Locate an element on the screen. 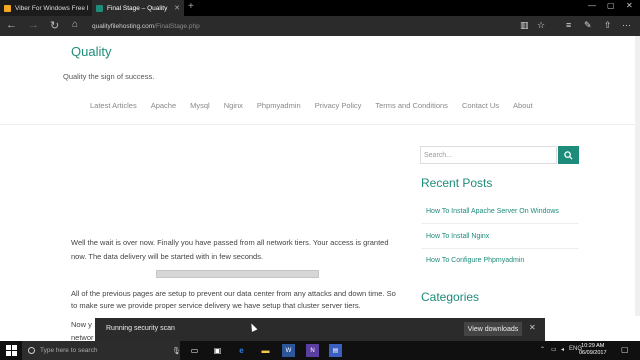 The image size is (640, 360). menu-item-privacy-policy: Privacy Policy is located at coordinates (338, 105).